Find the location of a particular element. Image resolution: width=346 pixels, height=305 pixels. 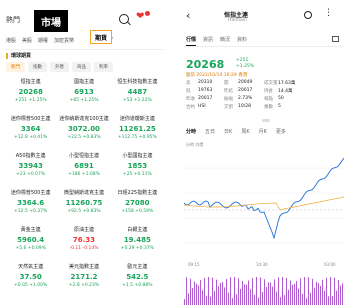

futures-change: -0.11 -0.14% is located at coordinates (84, 248).